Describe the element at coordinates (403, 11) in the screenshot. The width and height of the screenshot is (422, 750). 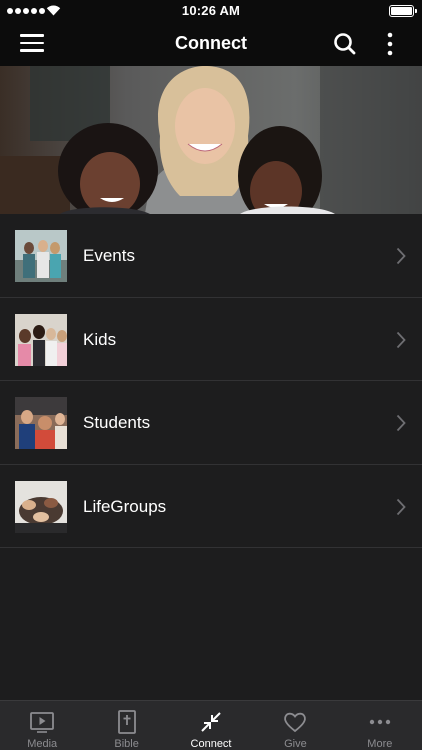
I see `battery-icon` at that location.